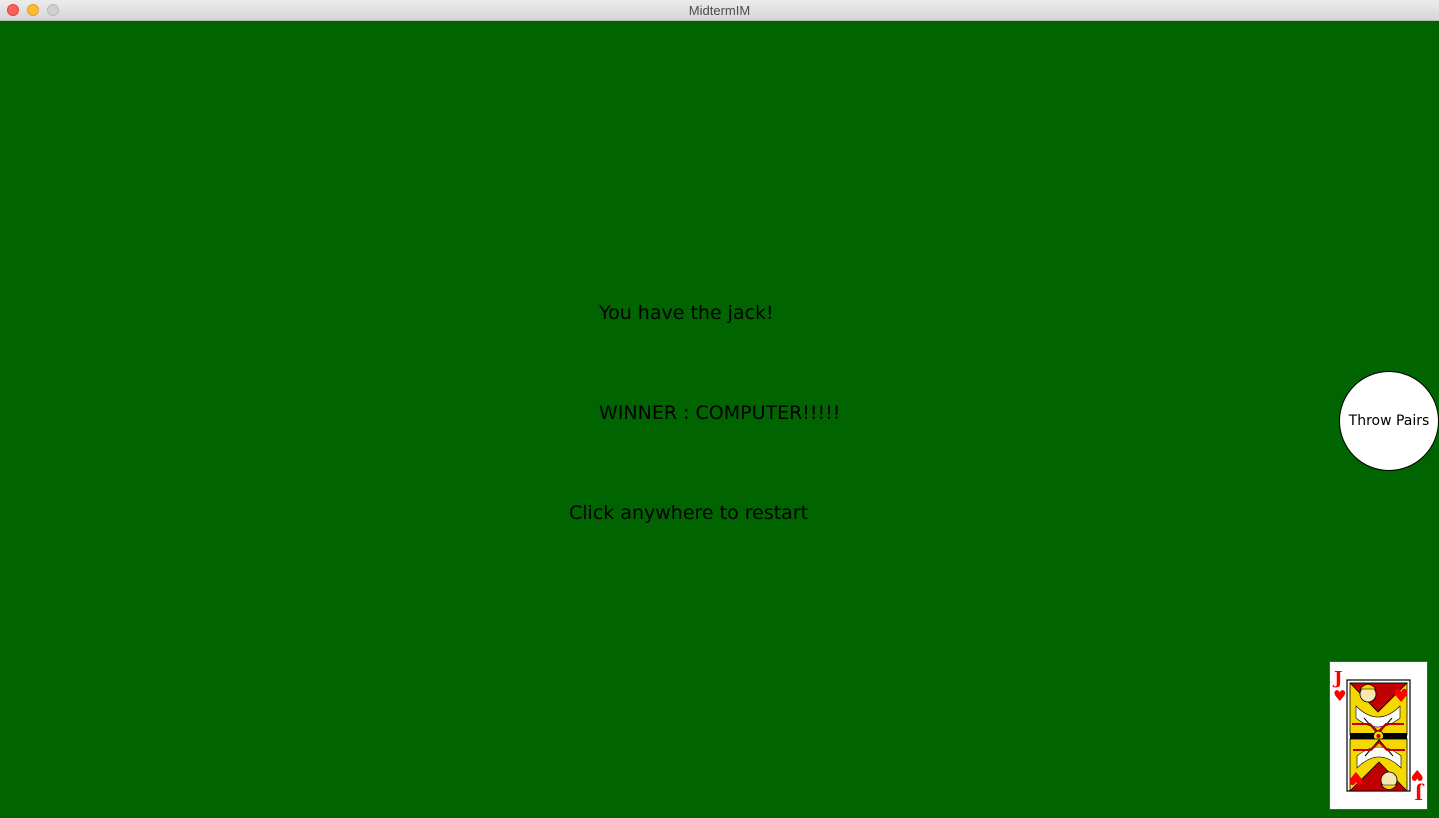 Image resolution: width=1439 pixels, height=818 pixels. I want to click on card-rank-bottom: J, so click(1419, 792).